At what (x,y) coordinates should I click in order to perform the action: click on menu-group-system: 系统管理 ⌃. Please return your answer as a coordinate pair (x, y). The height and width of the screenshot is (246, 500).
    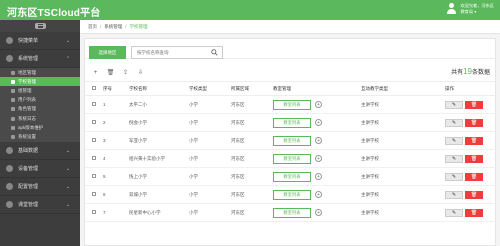
    Looking at the image, I should click on (40, 59).